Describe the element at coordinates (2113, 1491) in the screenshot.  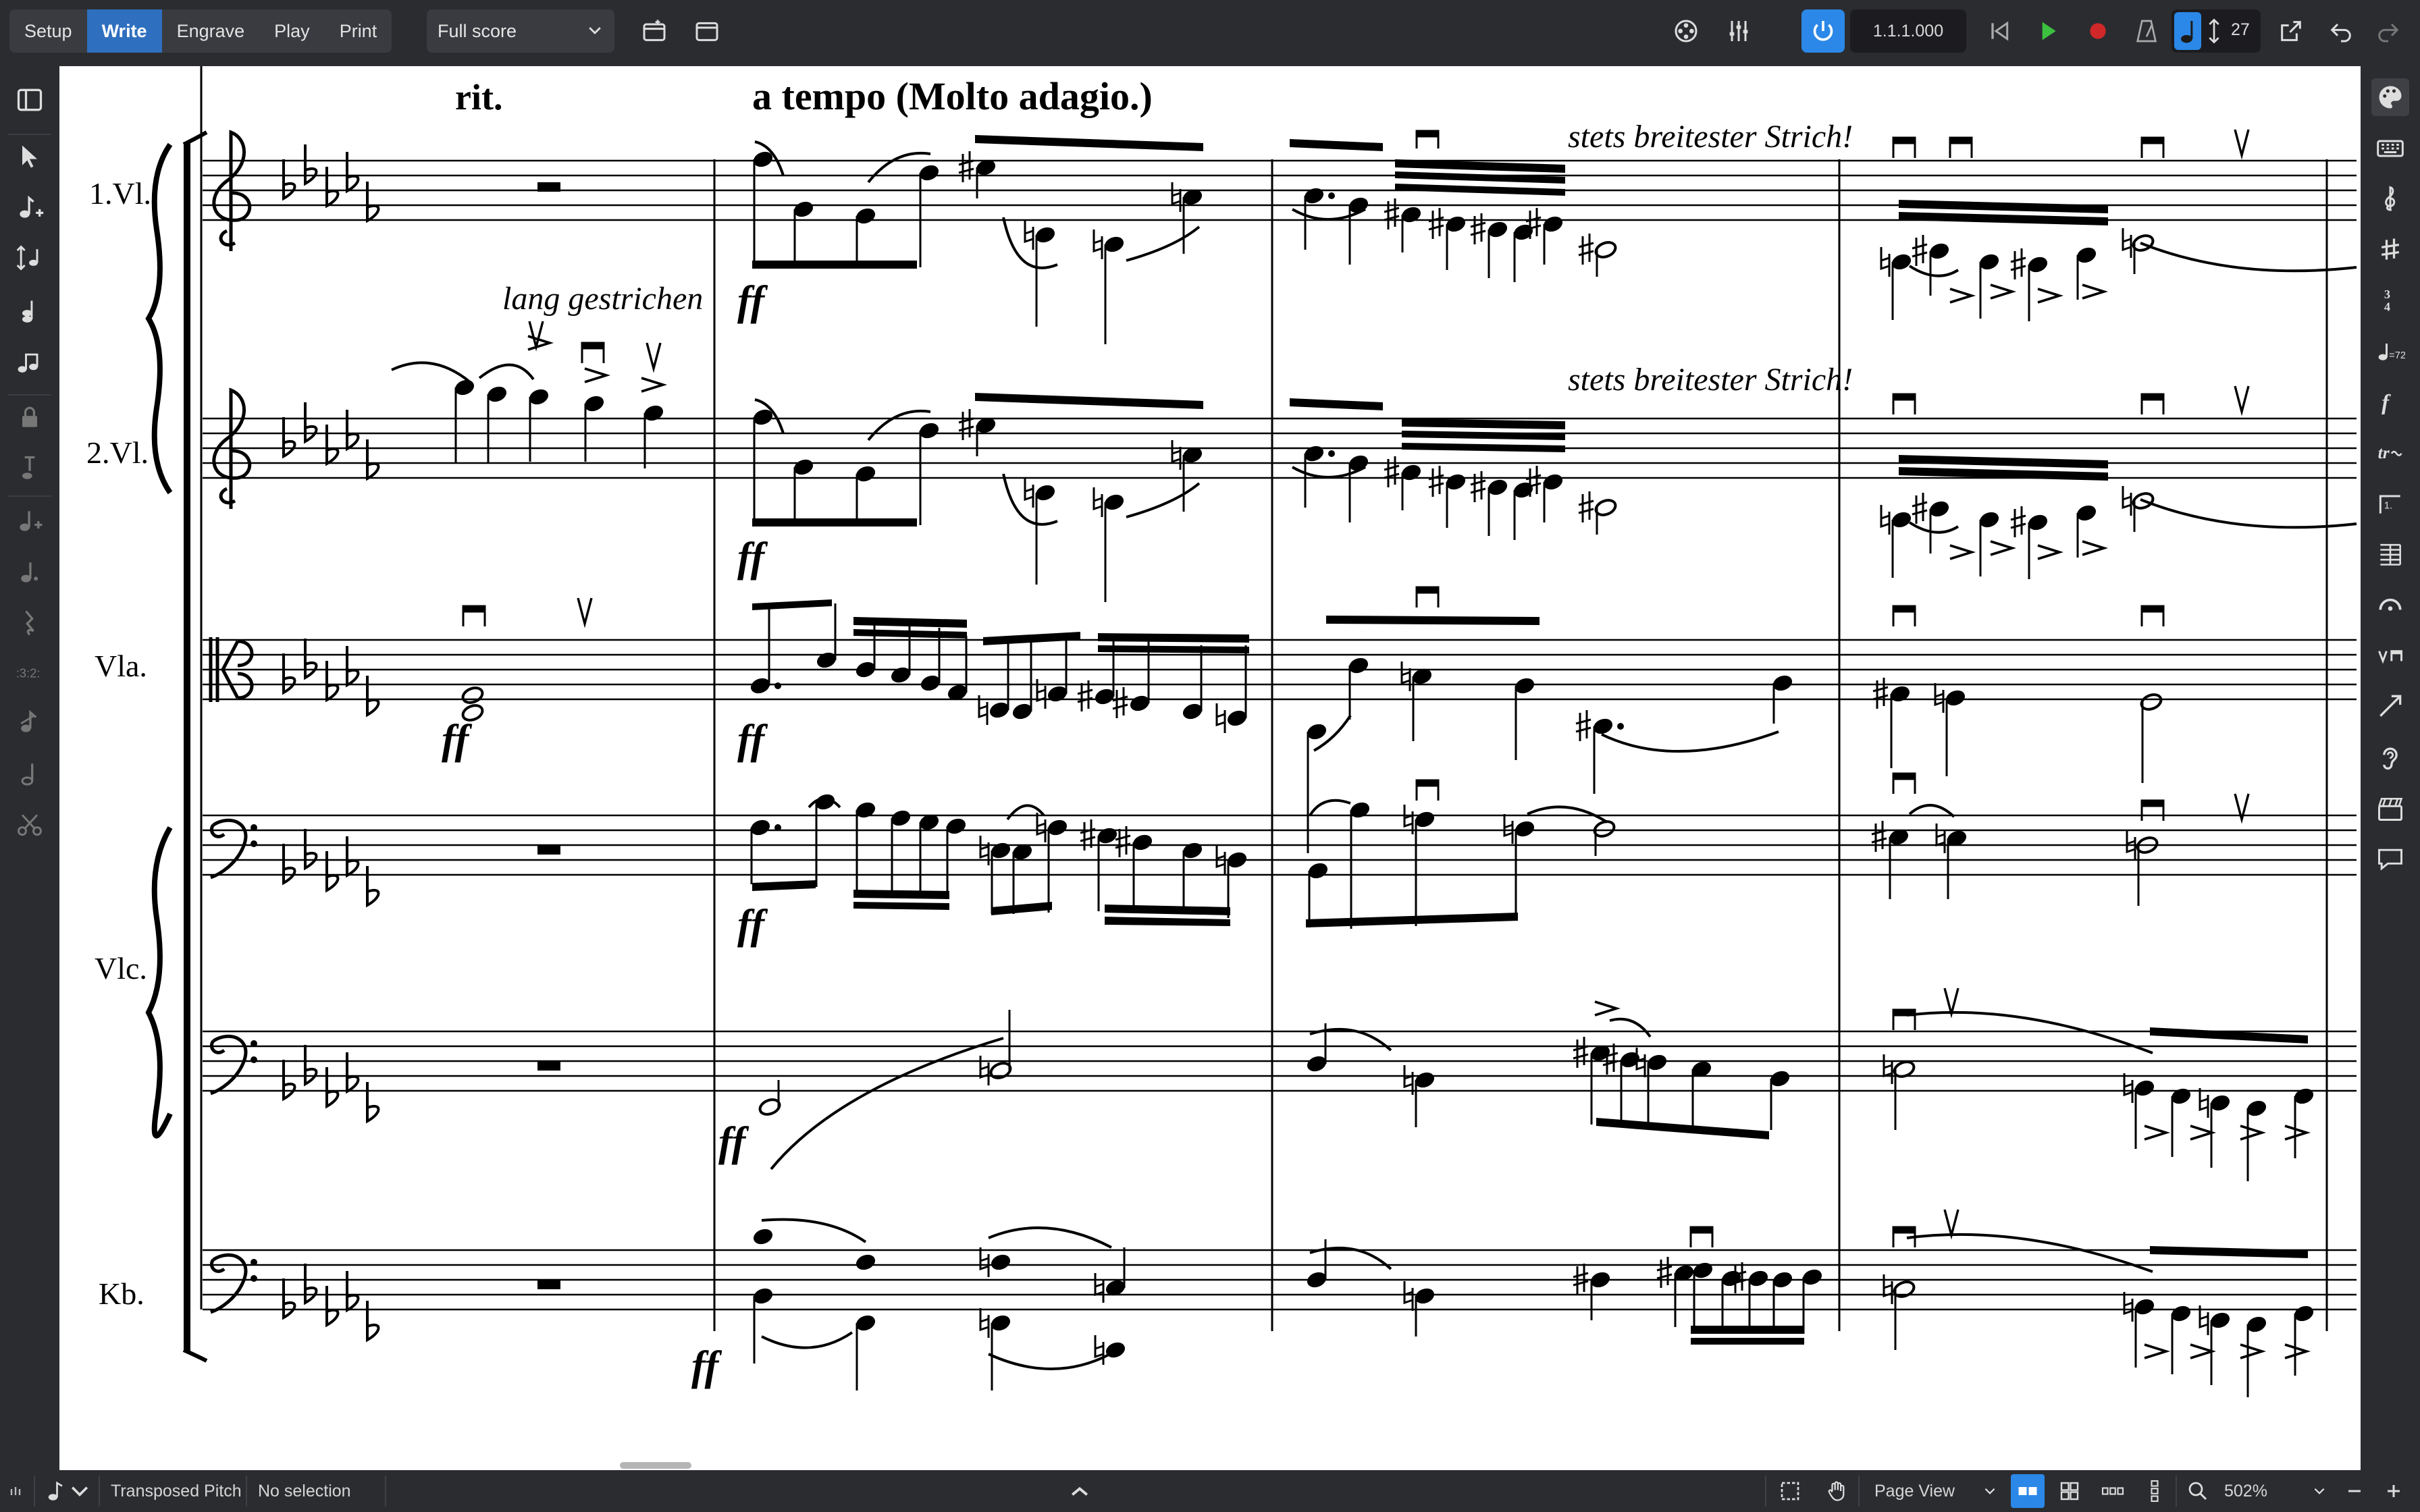
I see `pages-horizontal-button` at that location.